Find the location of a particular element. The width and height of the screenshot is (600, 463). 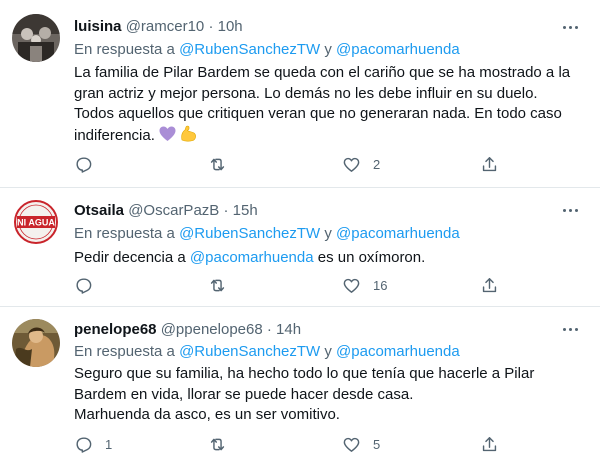

avatar: NI AGUA is located at coordinates (36, 222).